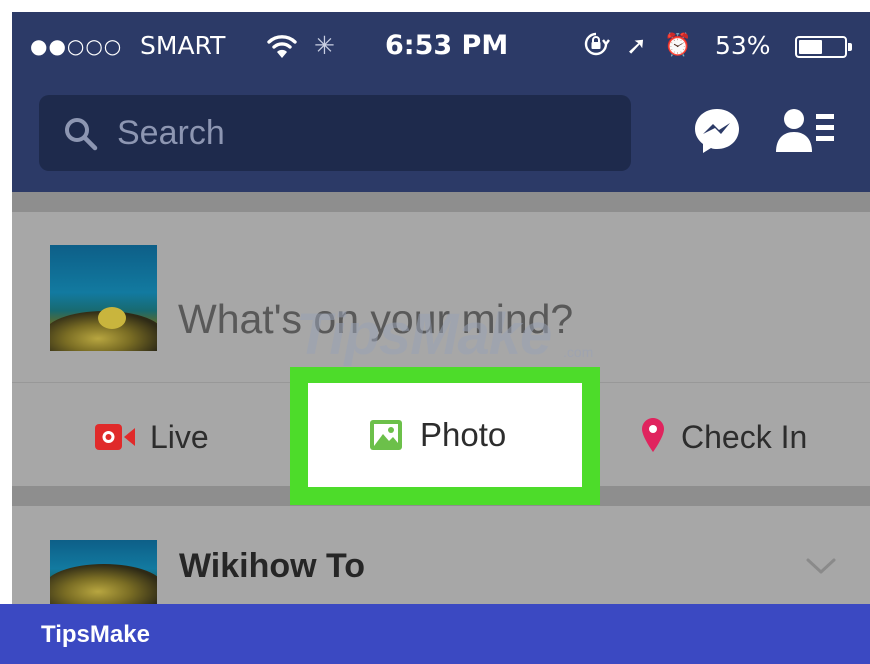  Describe the element at coordinates (821, 566) in the screenshot. I see `chevron-down-icon` at that location.